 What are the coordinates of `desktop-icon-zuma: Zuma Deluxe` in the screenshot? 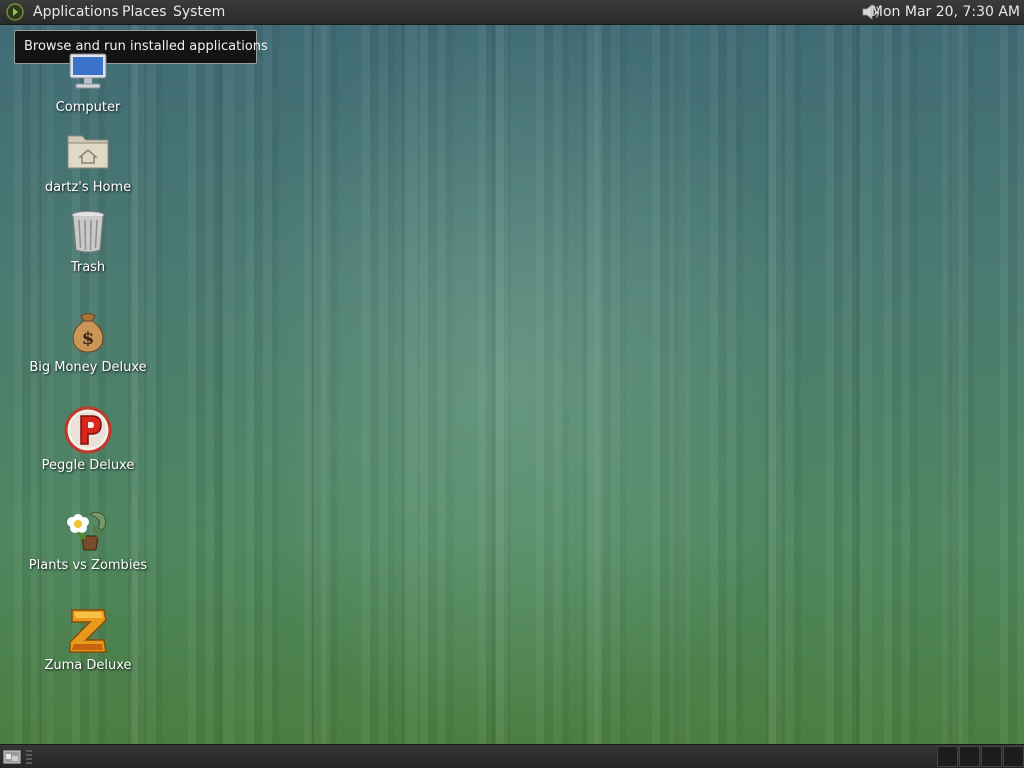 It's located at (88, 641).